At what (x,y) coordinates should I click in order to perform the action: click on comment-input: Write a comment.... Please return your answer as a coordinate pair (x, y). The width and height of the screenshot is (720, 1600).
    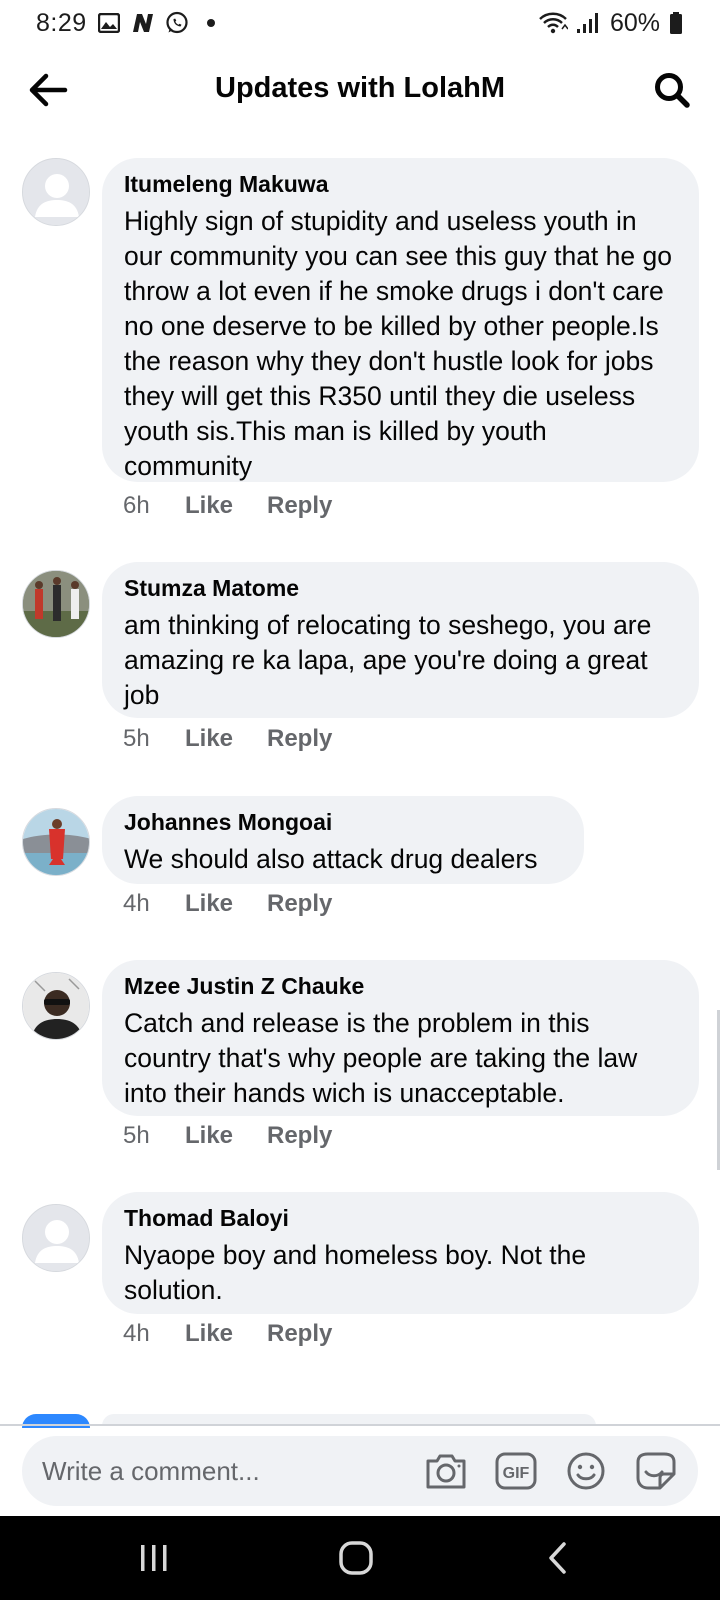
    Looking at the image, I should click on (232, 1471).